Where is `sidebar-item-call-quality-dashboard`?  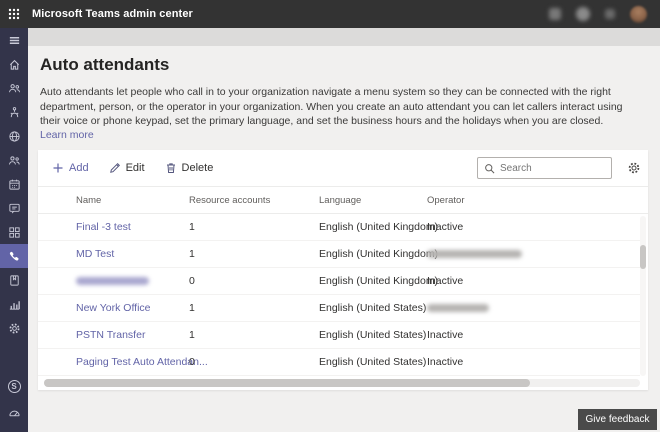 sidebar-item-call-quality-dashboard is located at coordinates (14, 412).